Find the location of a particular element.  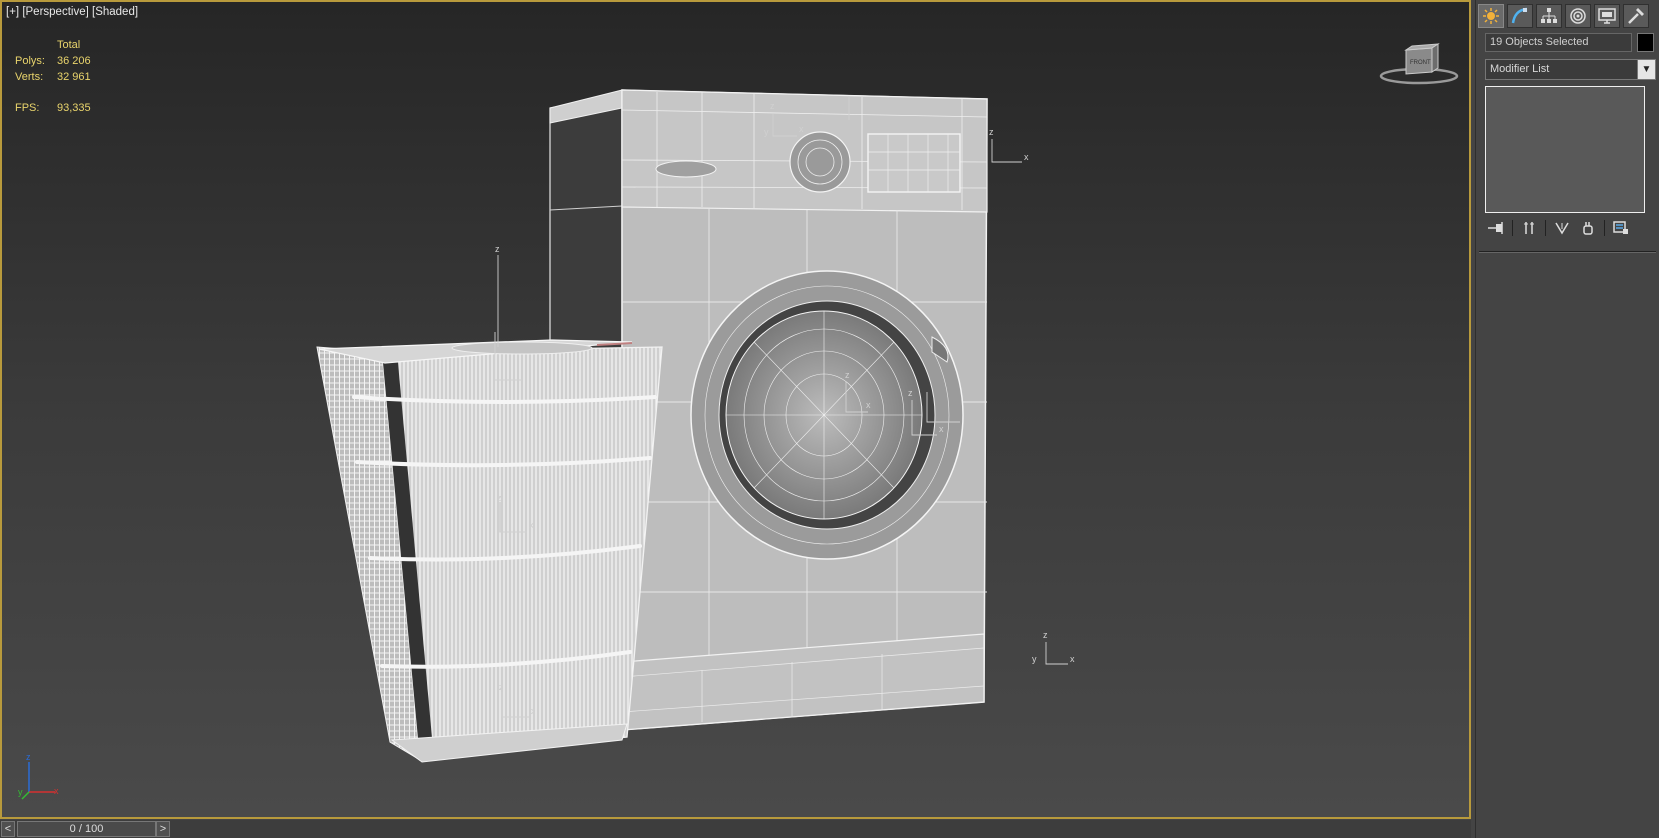

modifier-list-label: Modifier List is located at coordinates (1520, 69).